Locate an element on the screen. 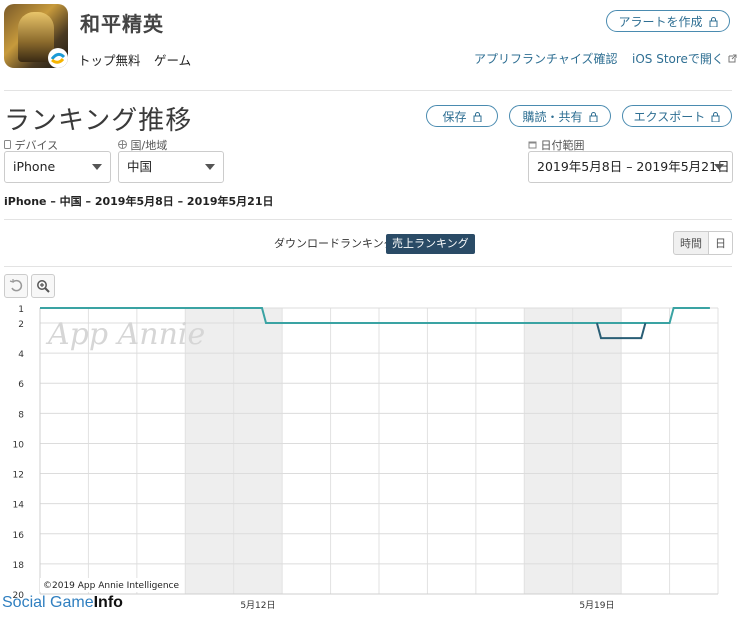 The width and height of the screenshot is (740, 618). social-game-info-watermark: Social GameInfo is located at coordinates (62, 603).